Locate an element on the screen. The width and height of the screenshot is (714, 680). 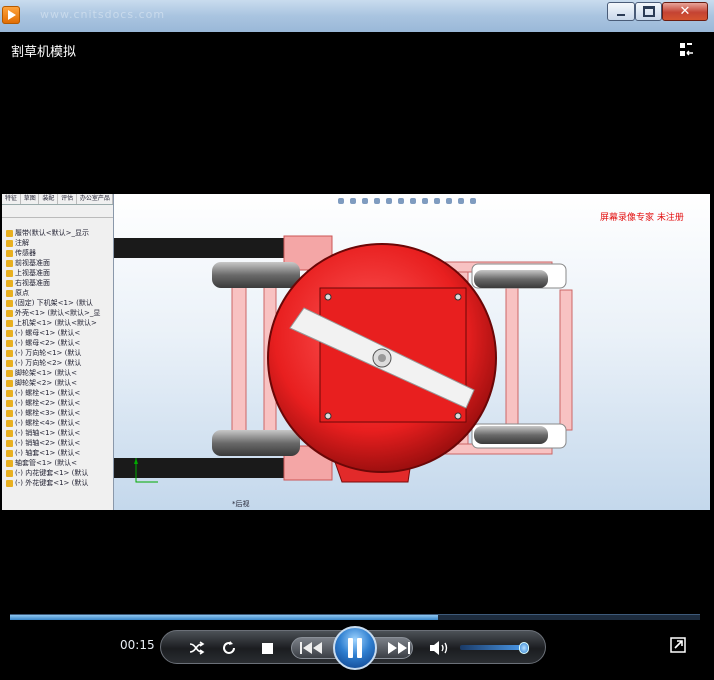
tree-item: (-) 螺母<2> (默认< is located at coordinates (57, 343).